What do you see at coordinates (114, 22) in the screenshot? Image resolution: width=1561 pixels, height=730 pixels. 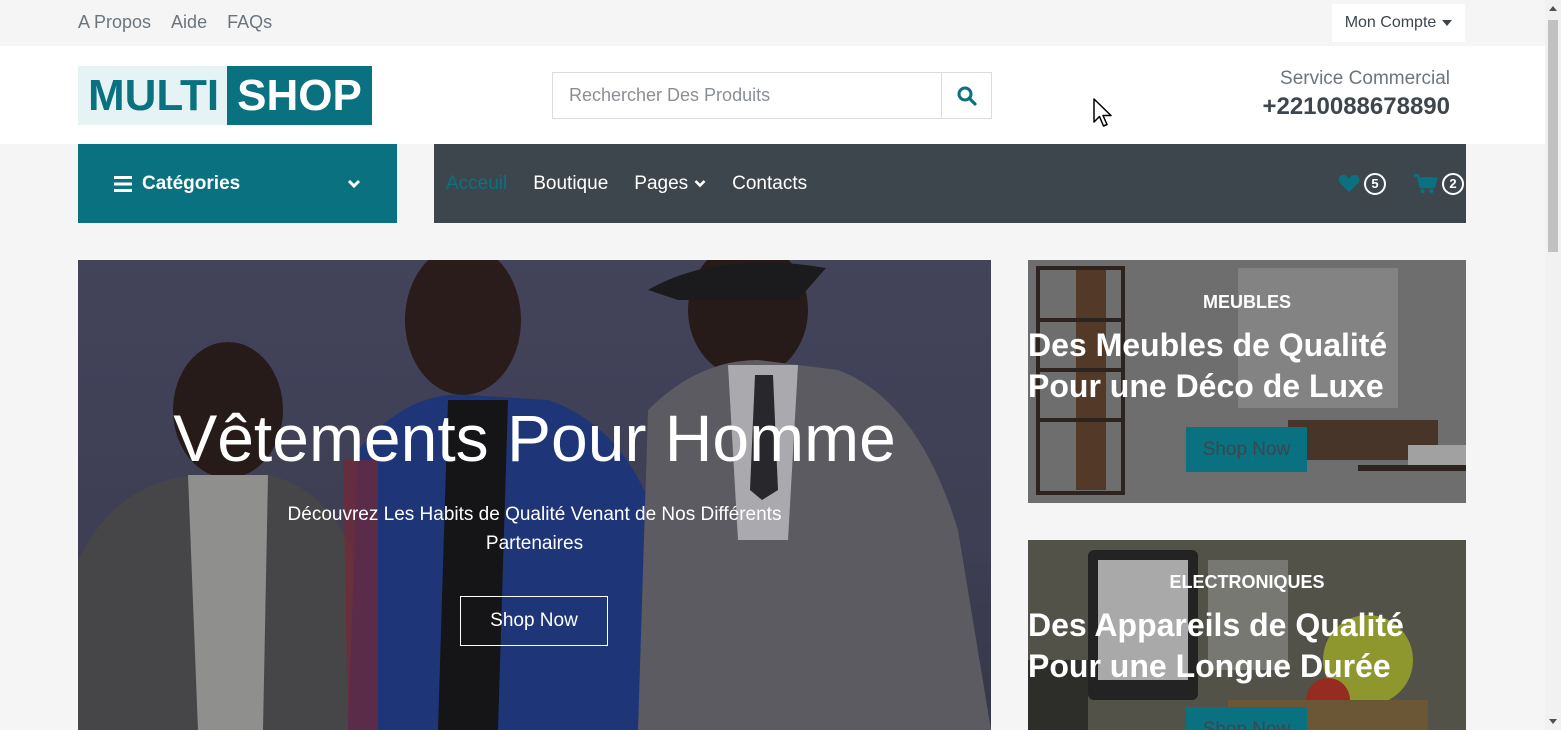 I see `link-a-propos: A Propos` at bounding box center [114, 22].